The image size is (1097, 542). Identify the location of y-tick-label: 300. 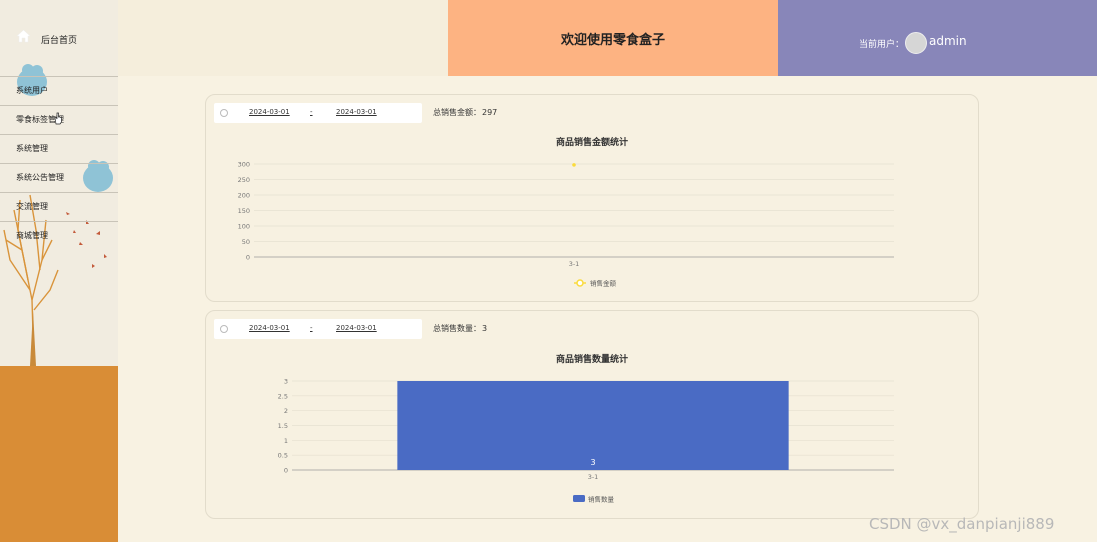
(244, 165).